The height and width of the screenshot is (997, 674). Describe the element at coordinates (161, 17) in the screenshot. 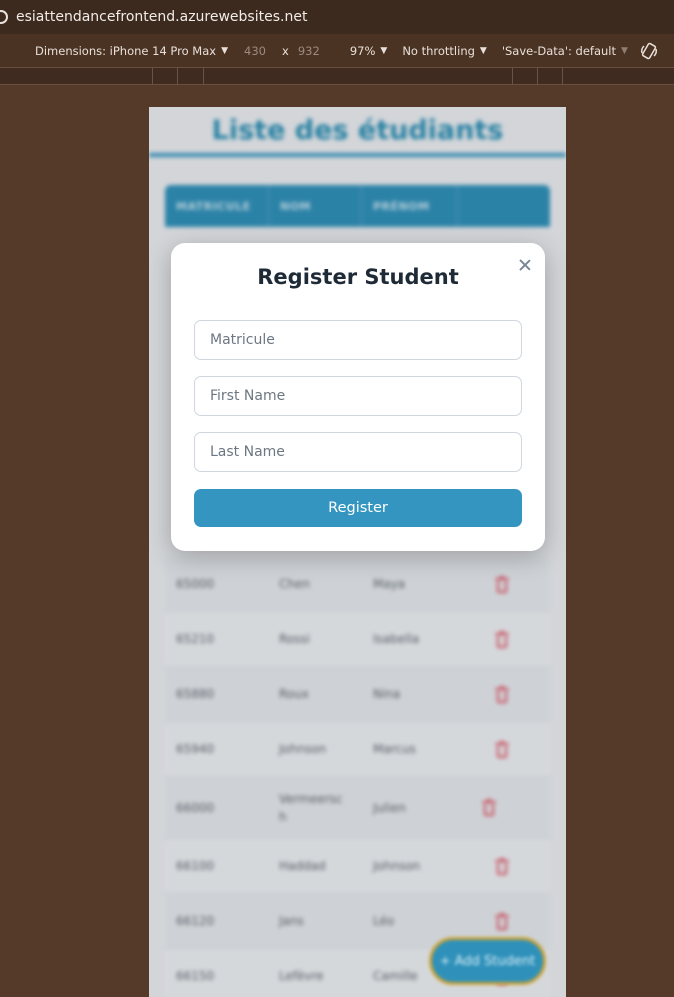

I see `url-text: esiattendancefrontend.azurewebsites.net` at that location.